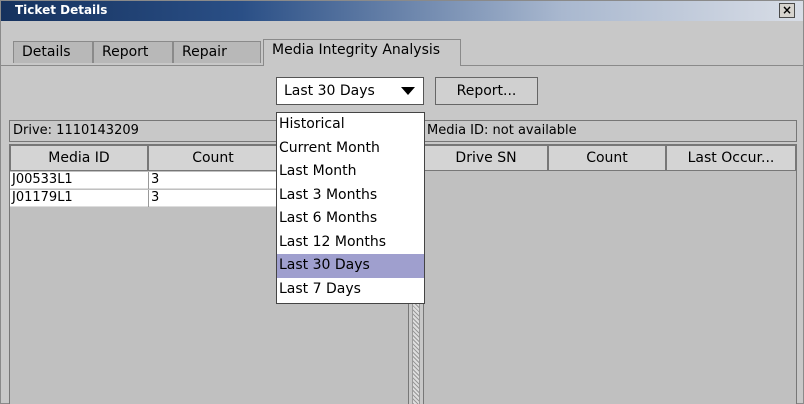 The image size is (804, 404). Describe the element at coordinates (350, 172) in the screenshot. I see `dropdown-option: Last Month` at that location.